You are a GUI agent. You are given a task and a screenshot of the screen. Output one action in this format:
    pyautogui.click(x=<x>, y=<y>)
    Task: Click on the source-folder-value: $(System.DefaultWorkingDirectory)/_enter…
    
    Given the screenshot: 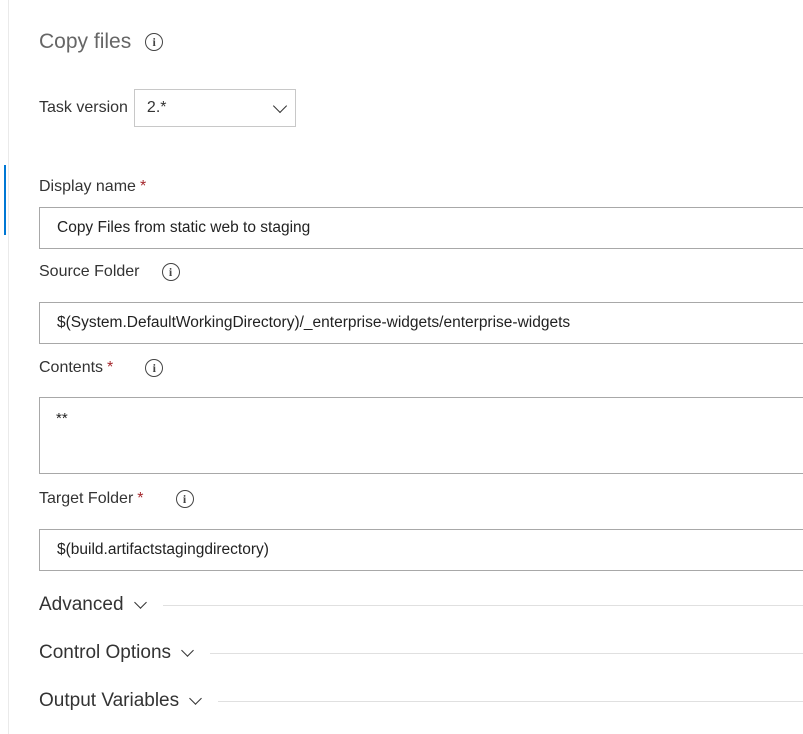 What is the action you would take?
    pyautogui.click(x=314, y=322)
    